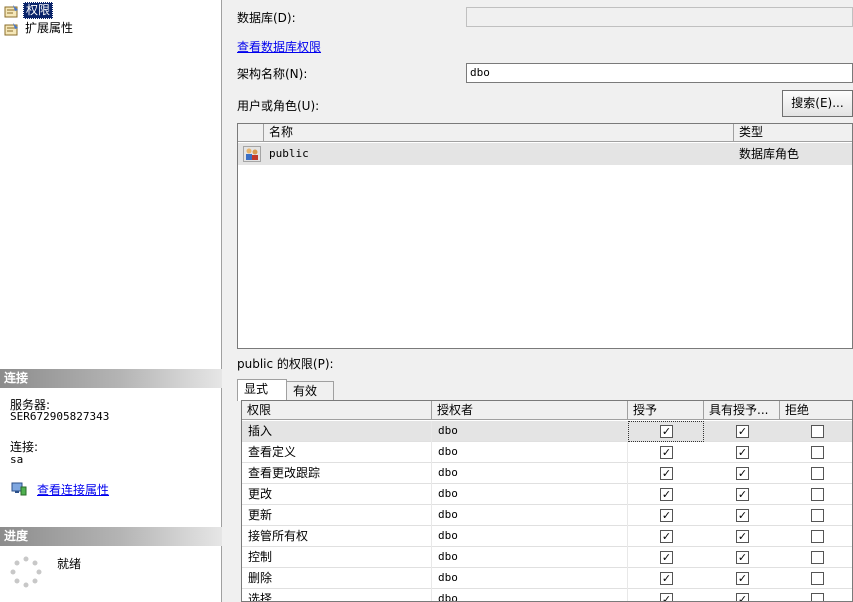  Describe the element at coordinates (545, 154) in the screenshot. I see `table-row: public 数据库角色` at that location.